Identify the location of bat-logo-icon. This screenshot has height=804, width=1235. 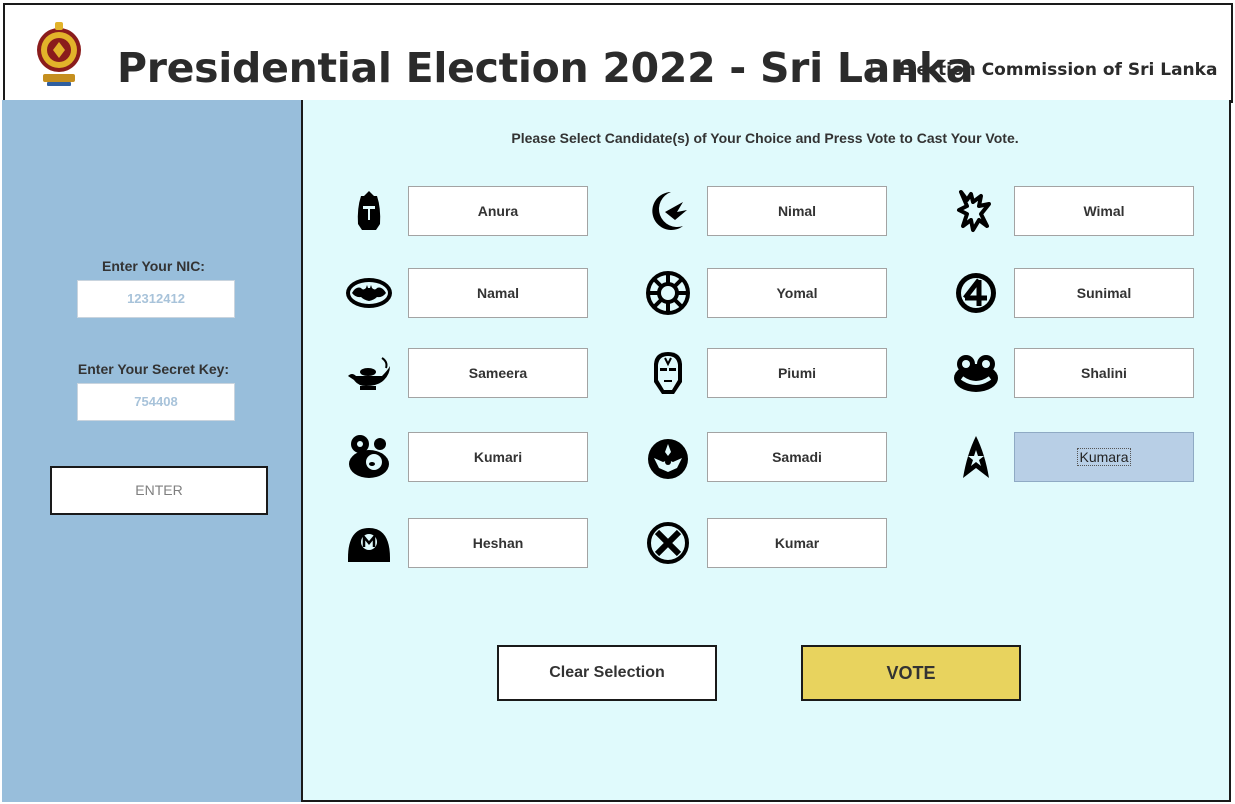
(369, 293).